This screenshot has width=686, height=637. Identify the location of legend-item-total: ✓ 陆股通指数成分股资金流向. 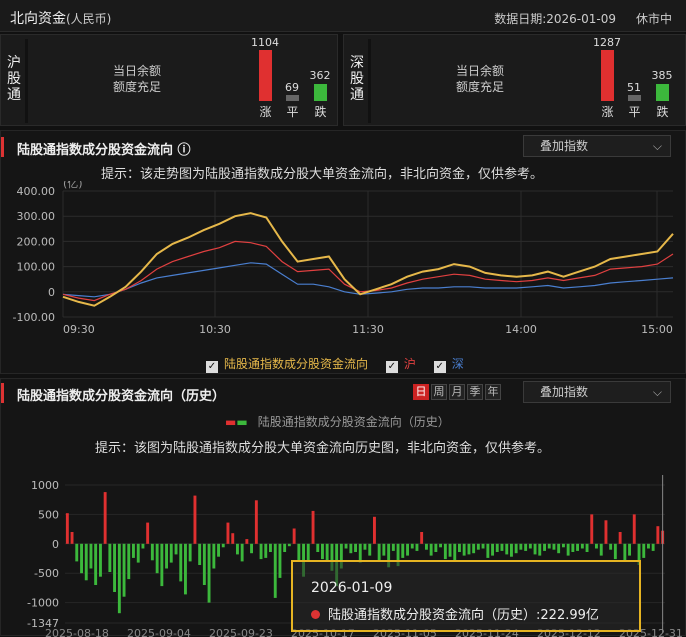
(287, 365).